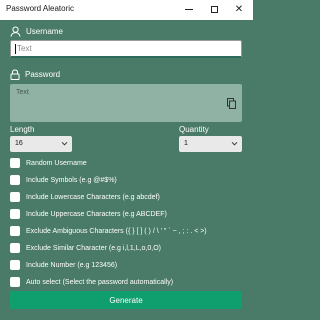 The image size is (320, 320). Describe the element at coordinates (56, 163) in the screenshot. I see `option-label: Random Username` at that location.